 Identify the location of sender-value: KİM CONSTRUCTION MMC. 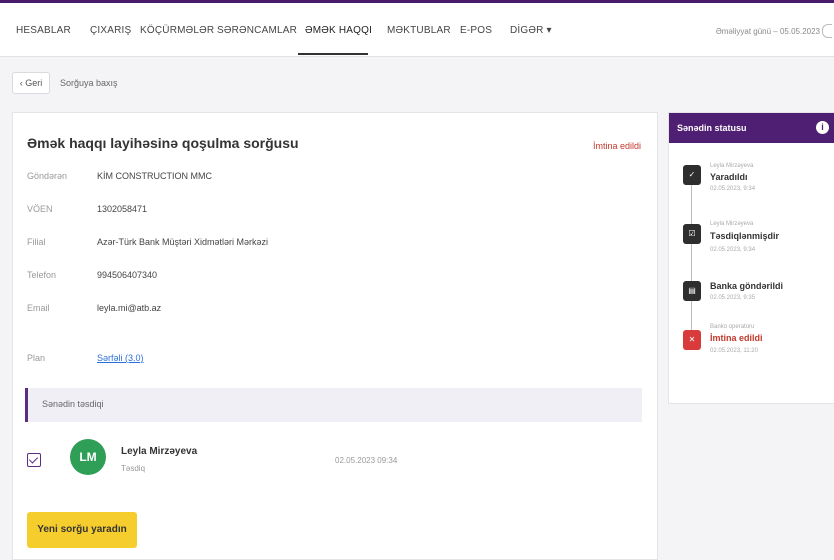
(154, 176).